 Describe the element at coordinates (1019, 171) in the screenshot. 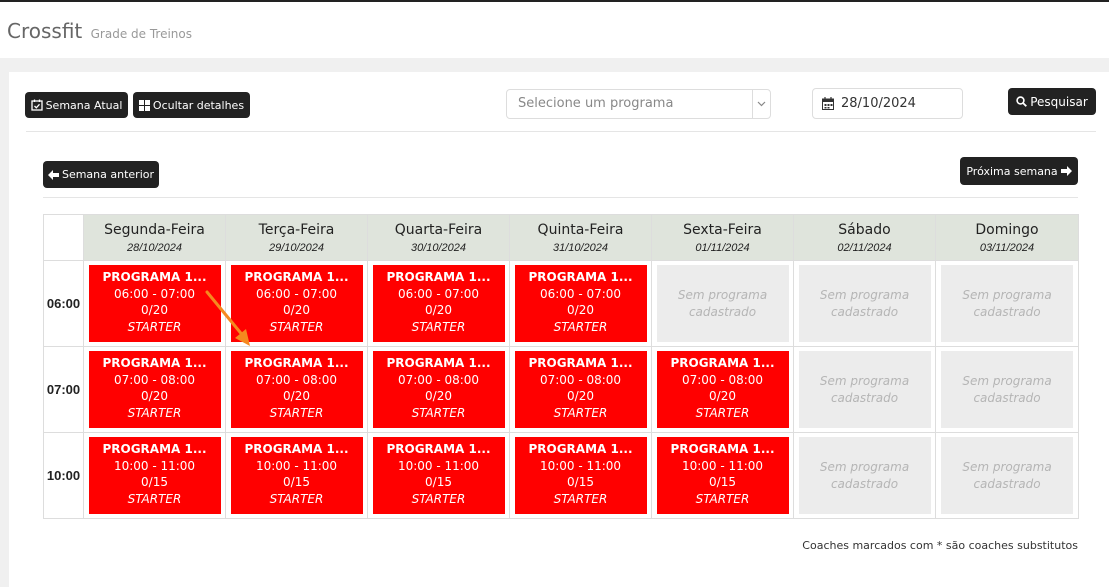

I see `next-week-button: Próxima semana` at that location.